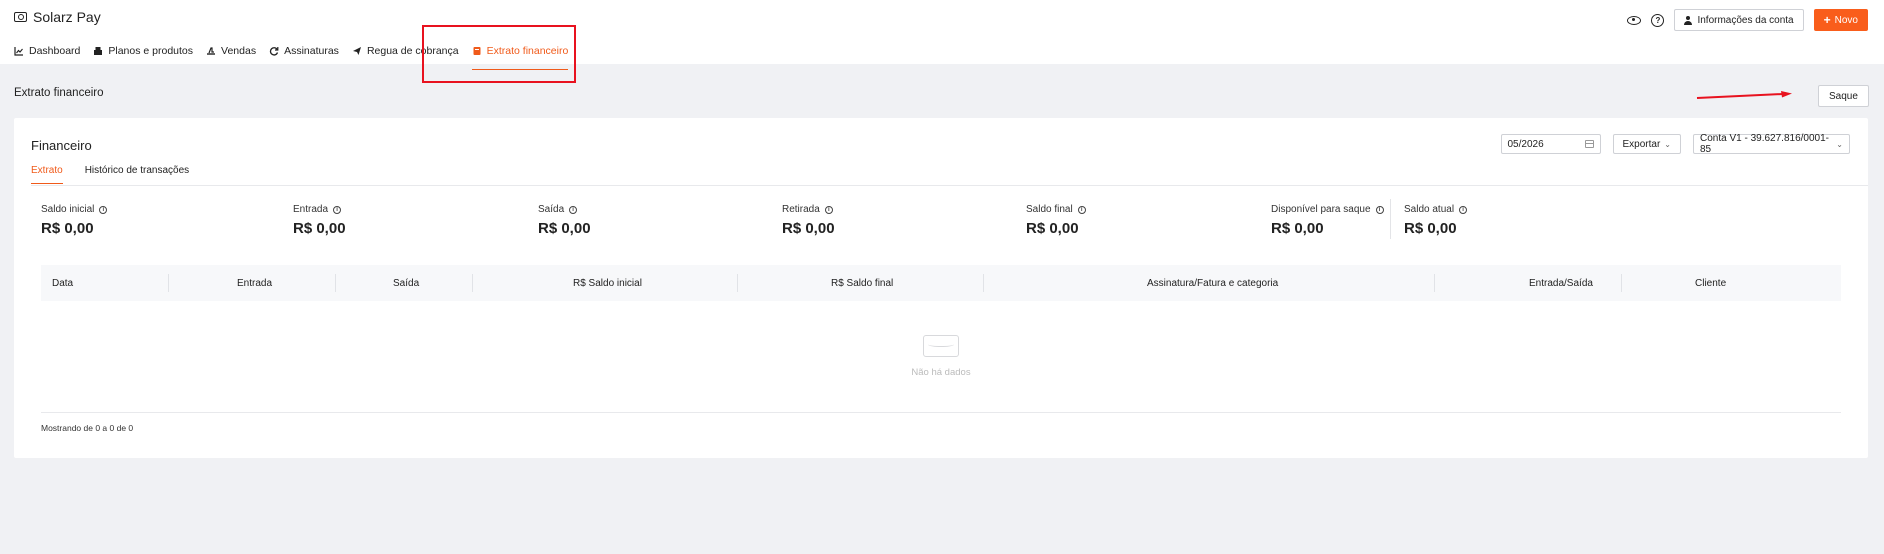 This screenshot has height=554, width=1884. I want to click on stat-label: Saída, so click(551, 209).